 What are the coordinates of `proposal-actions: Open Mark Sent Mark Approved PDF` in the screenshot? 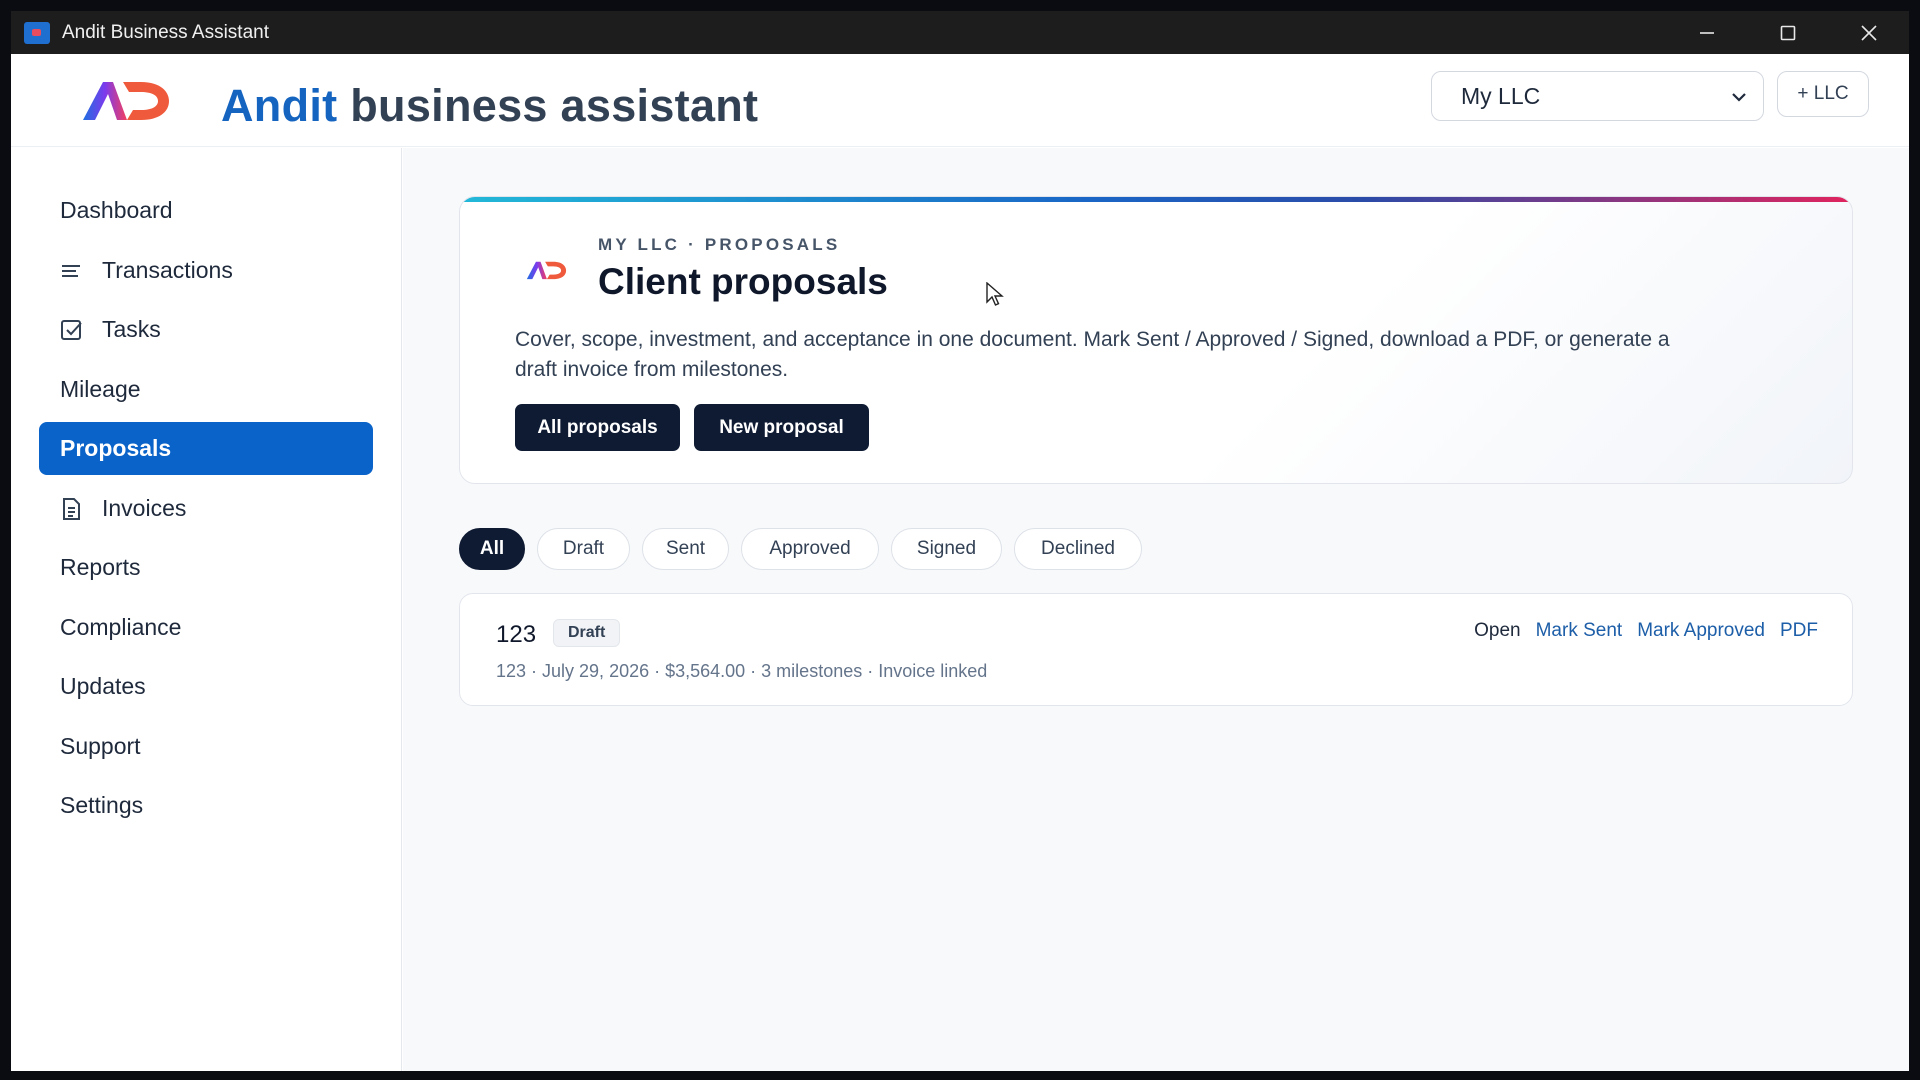 It's located at (1646, 631).